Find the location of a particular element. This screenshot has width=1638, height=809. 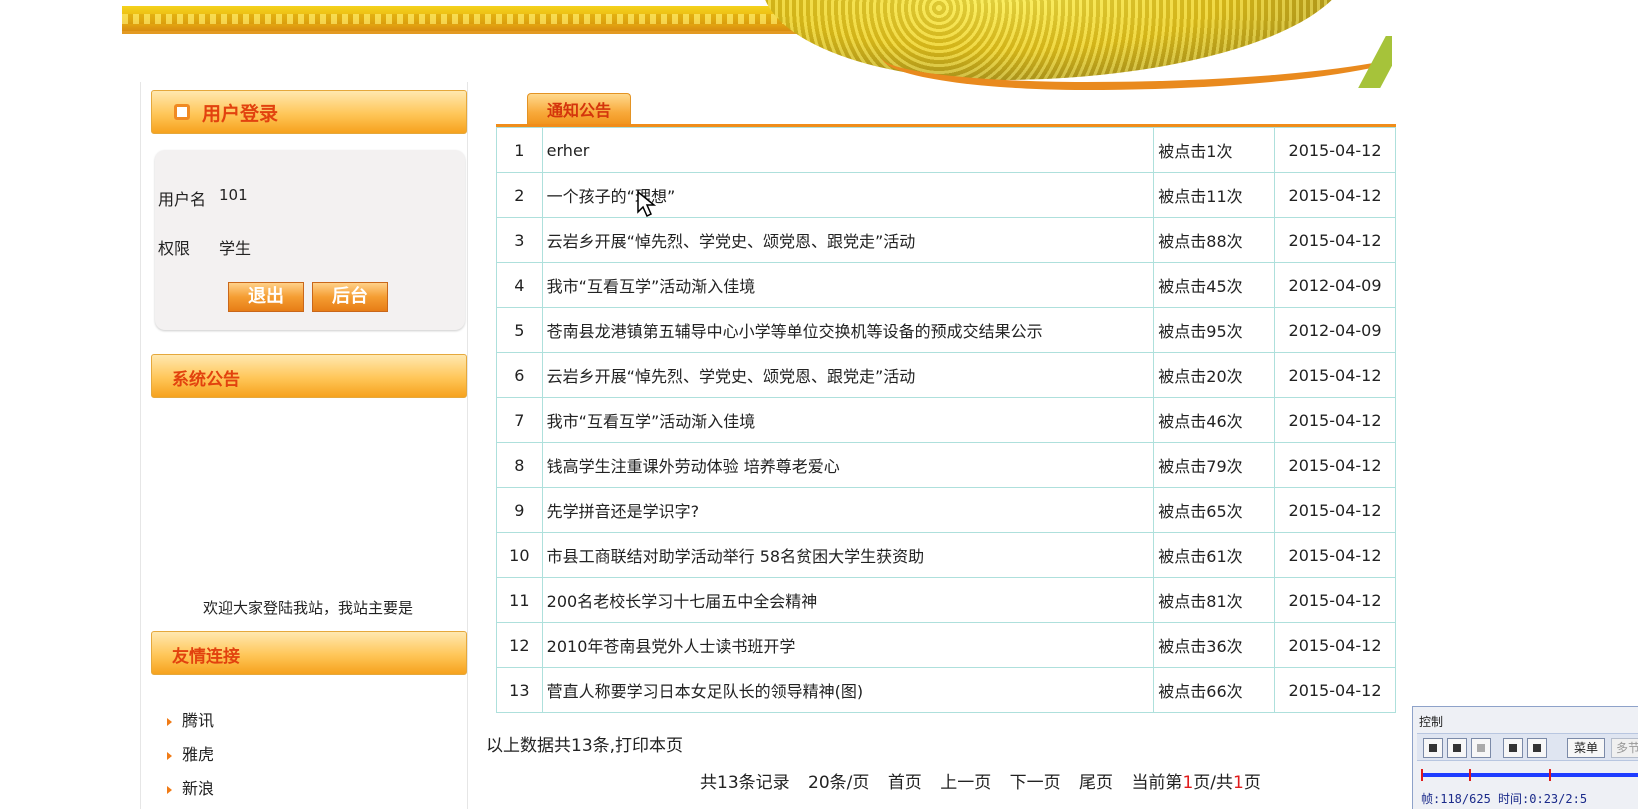

pager-current-page: 1 is located at coordinates (1188, 783).